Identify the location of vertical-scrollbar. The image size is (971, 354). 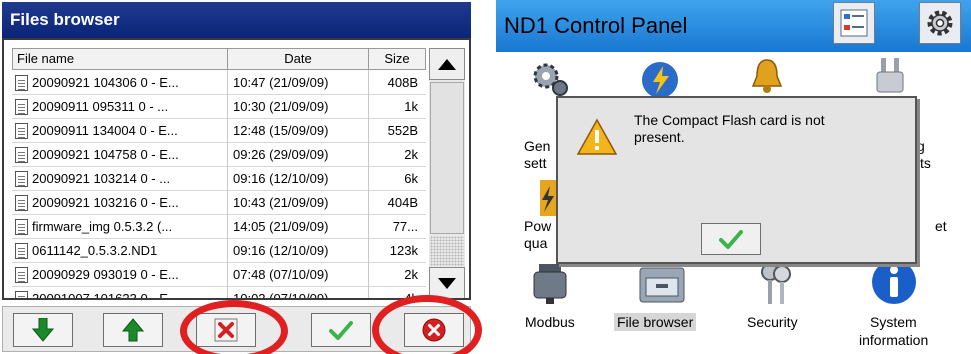
(447, 173).